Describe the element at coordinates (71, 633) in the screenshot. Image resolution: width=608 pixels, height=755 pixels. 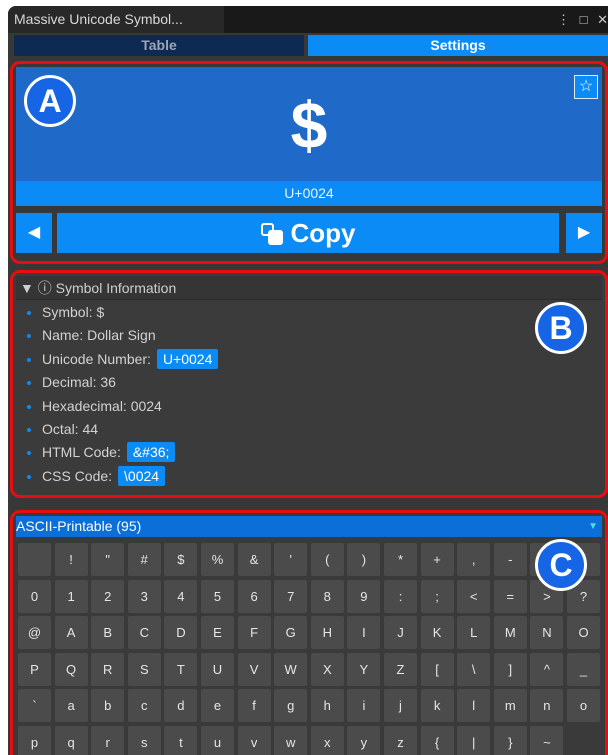
I see `symbol-key: A` at that location.